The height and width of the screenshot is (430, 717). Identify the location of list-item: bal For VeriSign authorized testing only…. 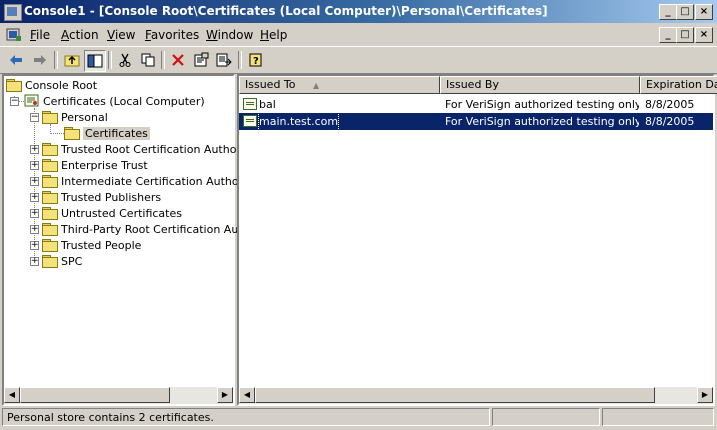
(476, 104).